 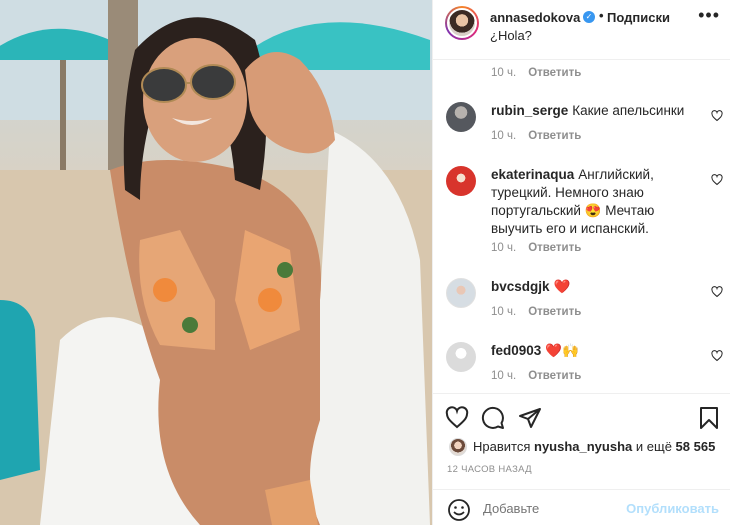 What do you see at coordinates (562, 350) in the screenshot?
I see `comment-body: ❤️🙌` at bounding box center [562, 350].